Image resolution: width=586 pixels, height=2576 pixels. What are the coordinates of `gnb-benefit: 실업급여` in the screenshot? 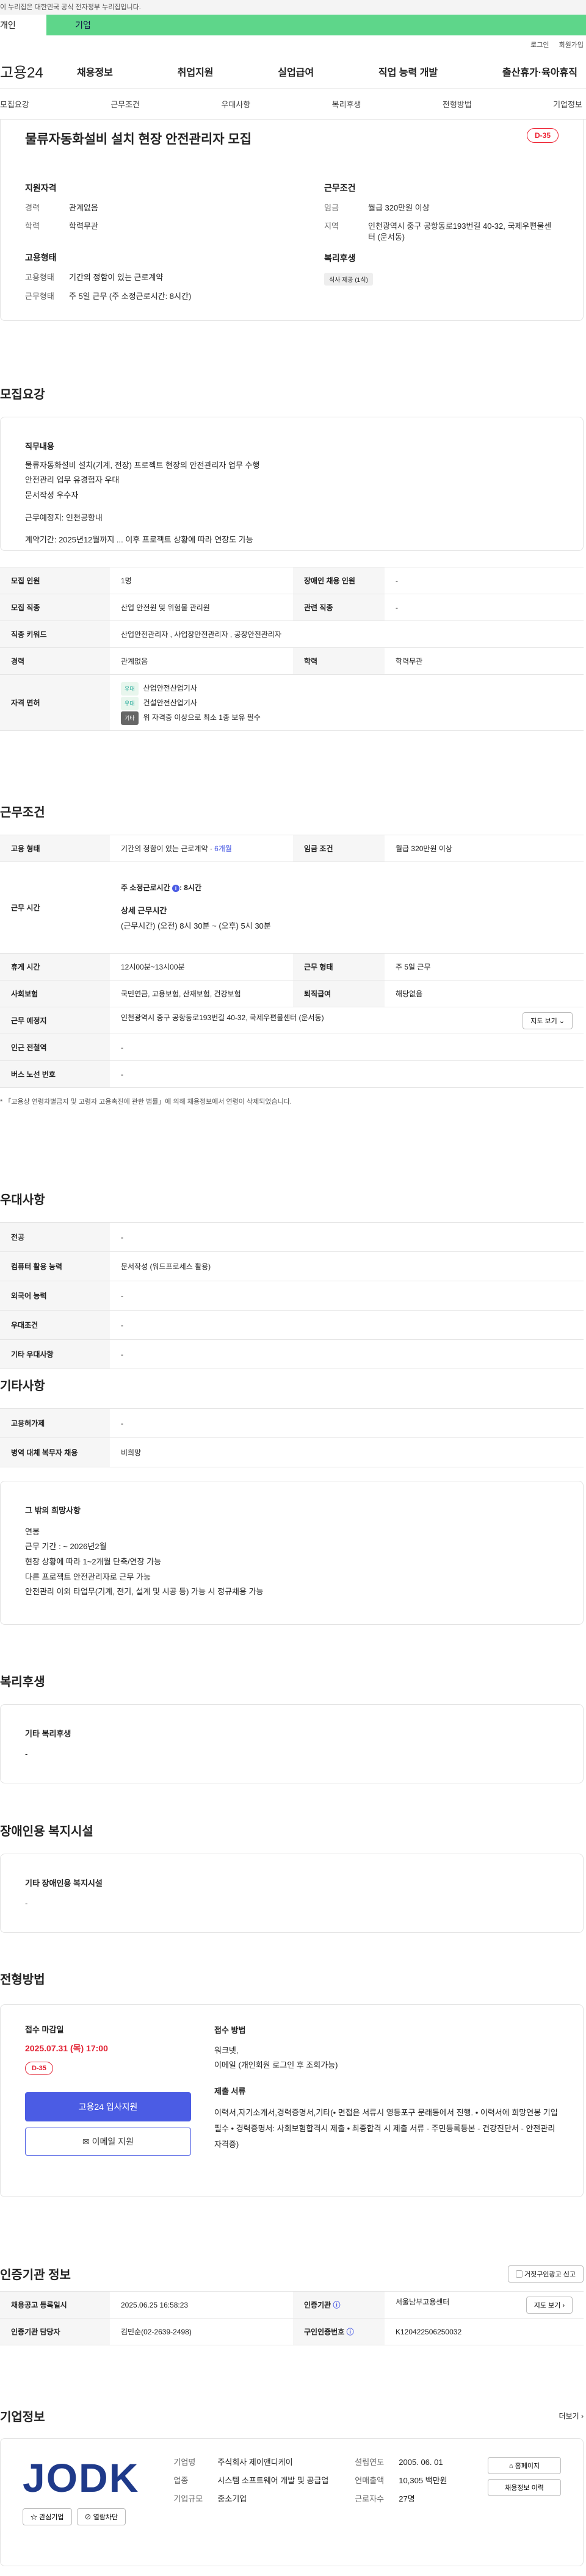 It's located at (296, 71).